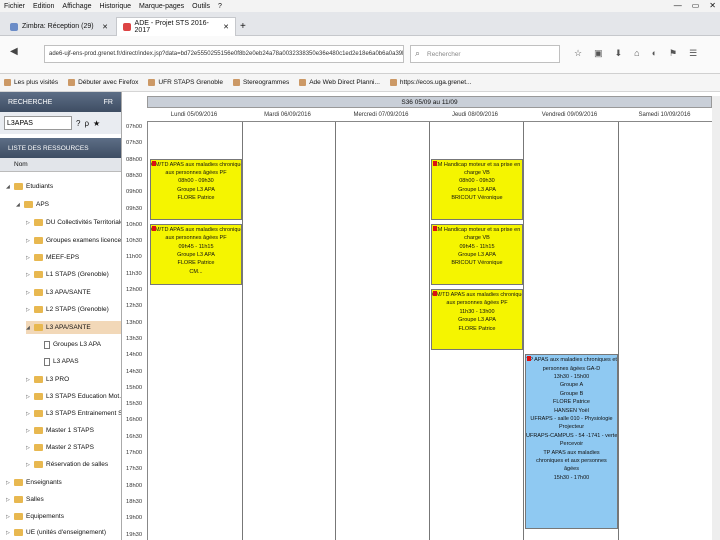 The width and height of the screenshot is (720, 540). I want to click on tree-item-label: L3 STAPS Education Mot., so click(84, 396).